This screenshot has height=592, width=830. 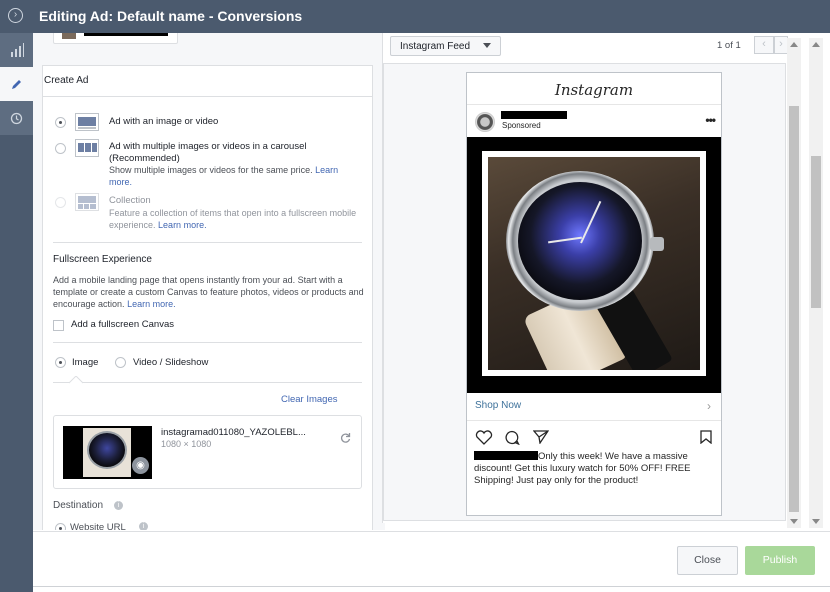 I want to click on rail-edit-button, so click(x=16, y=84).